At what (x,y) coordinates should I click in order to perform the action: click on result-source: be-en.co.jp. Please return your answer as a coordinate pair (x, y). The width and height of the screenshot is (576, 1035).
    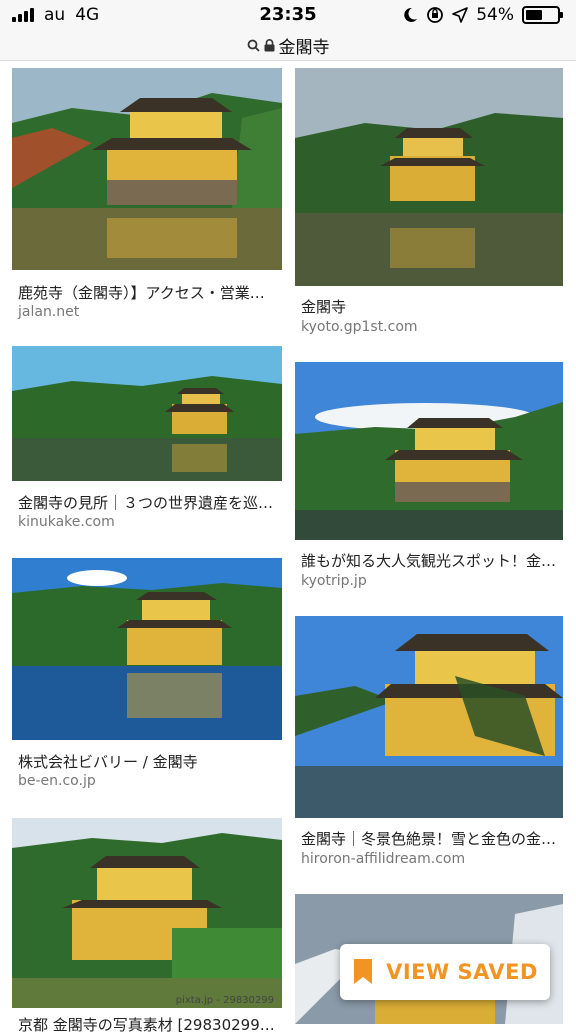
    Looking at the image, I should click on (57, 781).